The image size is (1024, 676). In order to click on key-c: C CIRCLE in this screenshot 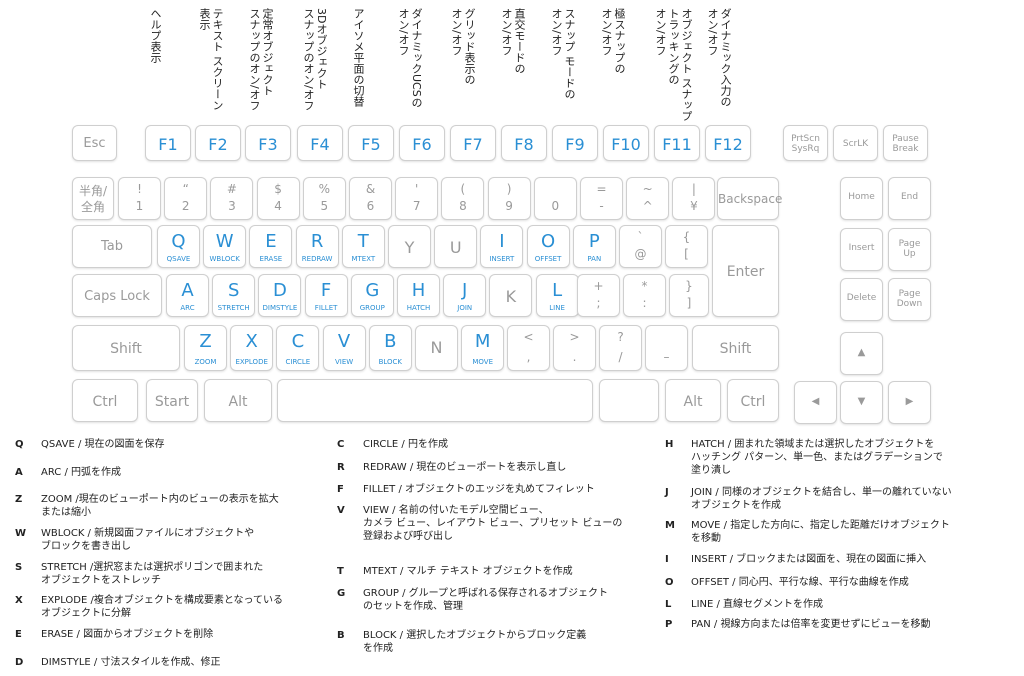, I will do `click(298, 348)`.